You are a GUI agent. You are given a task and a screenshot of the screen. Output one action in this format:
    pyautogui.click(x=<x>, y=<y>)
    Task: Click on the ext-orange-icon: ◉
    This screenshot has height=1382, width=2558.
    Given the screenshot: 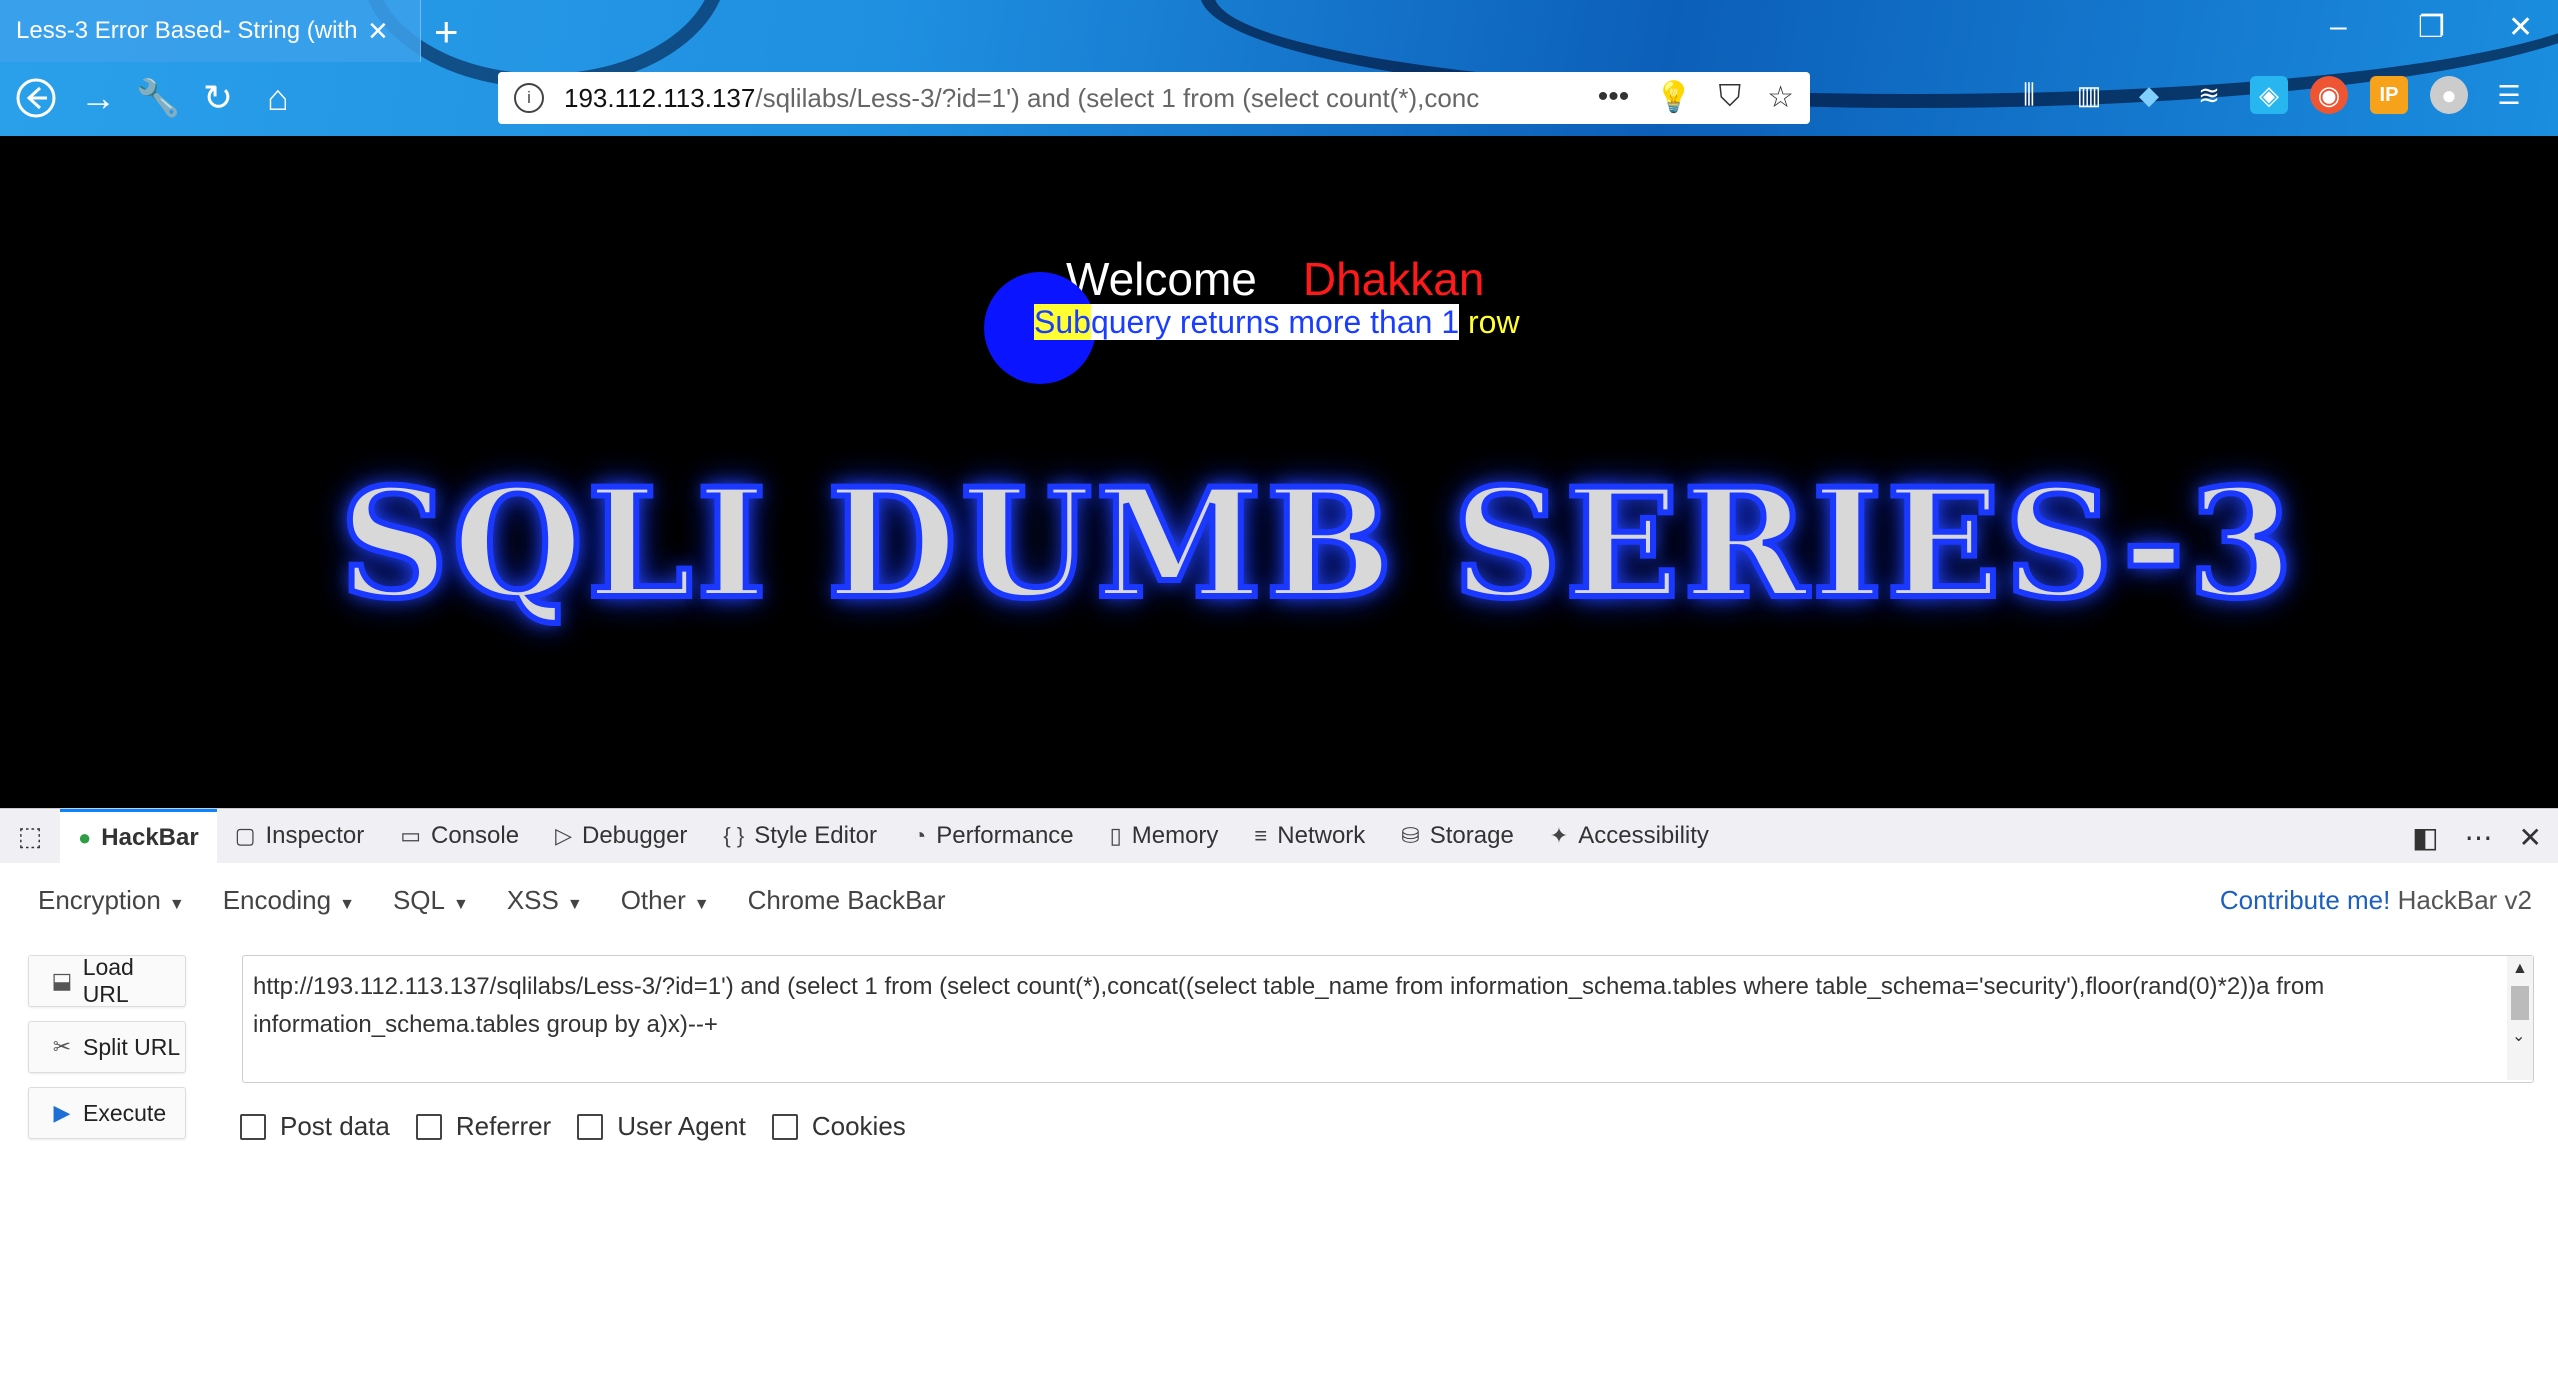 What is the action you would take?
    pyautogui.click(x=2329, y=95)
    